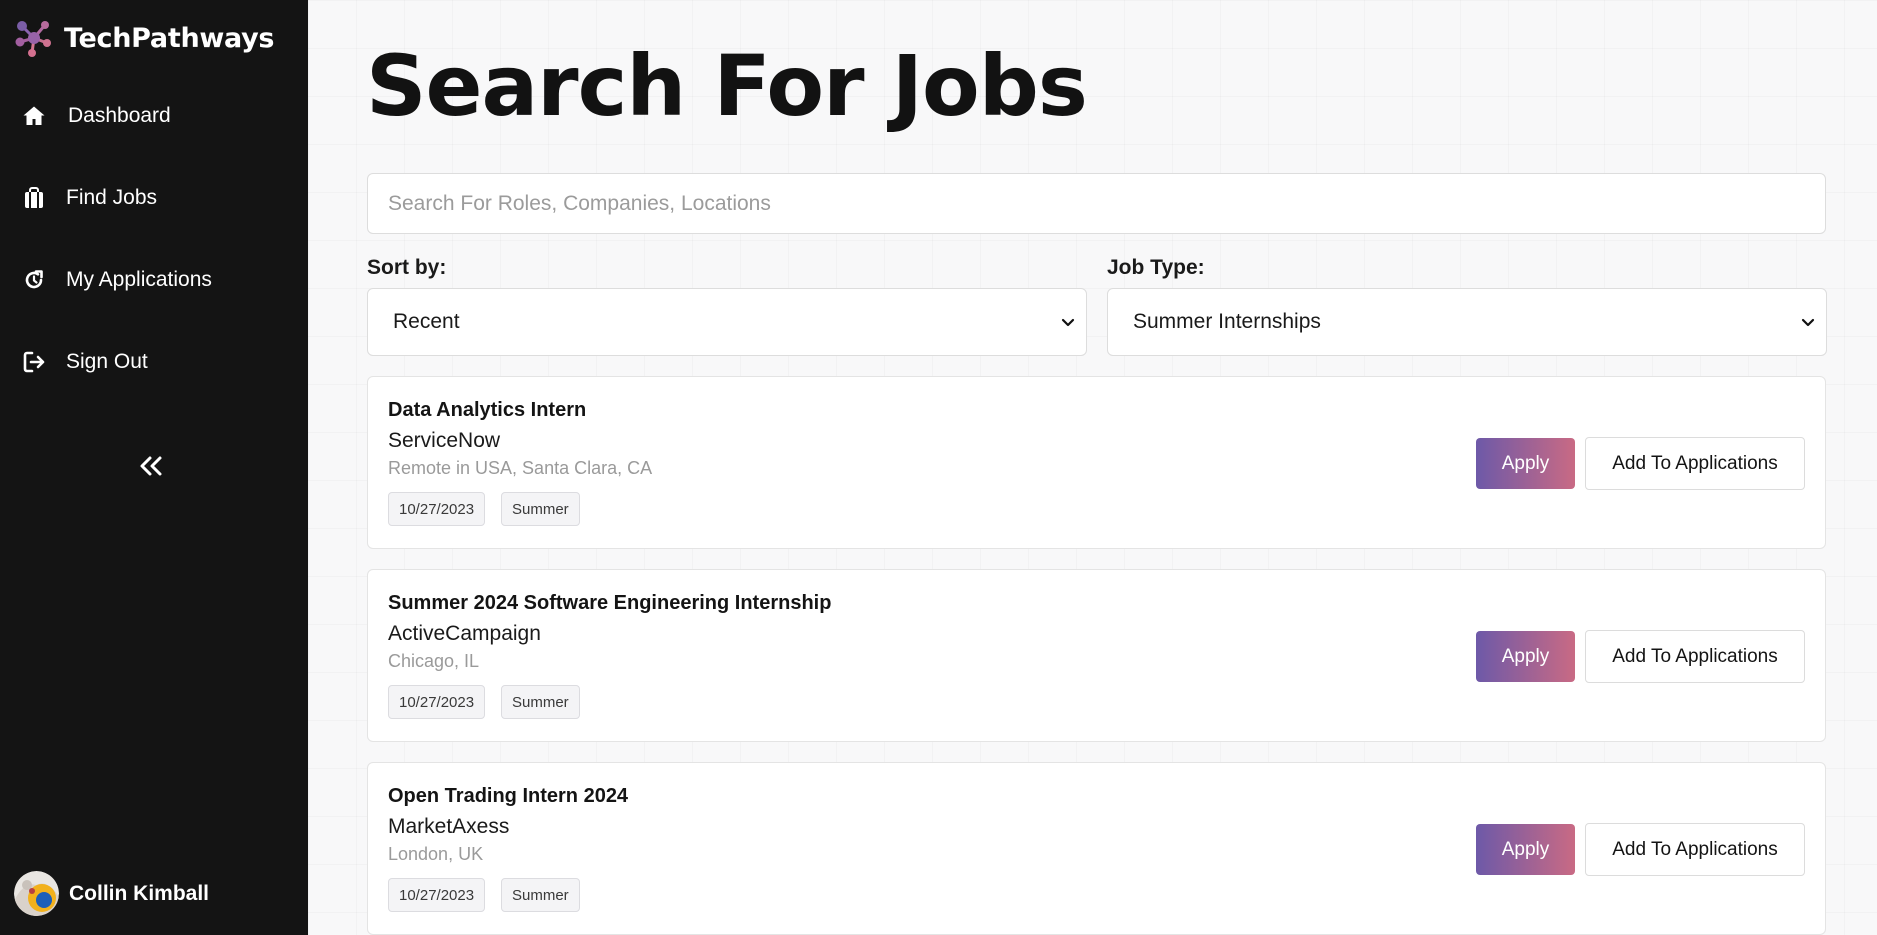  What do you see at coordinates (444, 440) in the screenshot?
I see `job-company: ServiceNow` at bounding box center [444, 440].